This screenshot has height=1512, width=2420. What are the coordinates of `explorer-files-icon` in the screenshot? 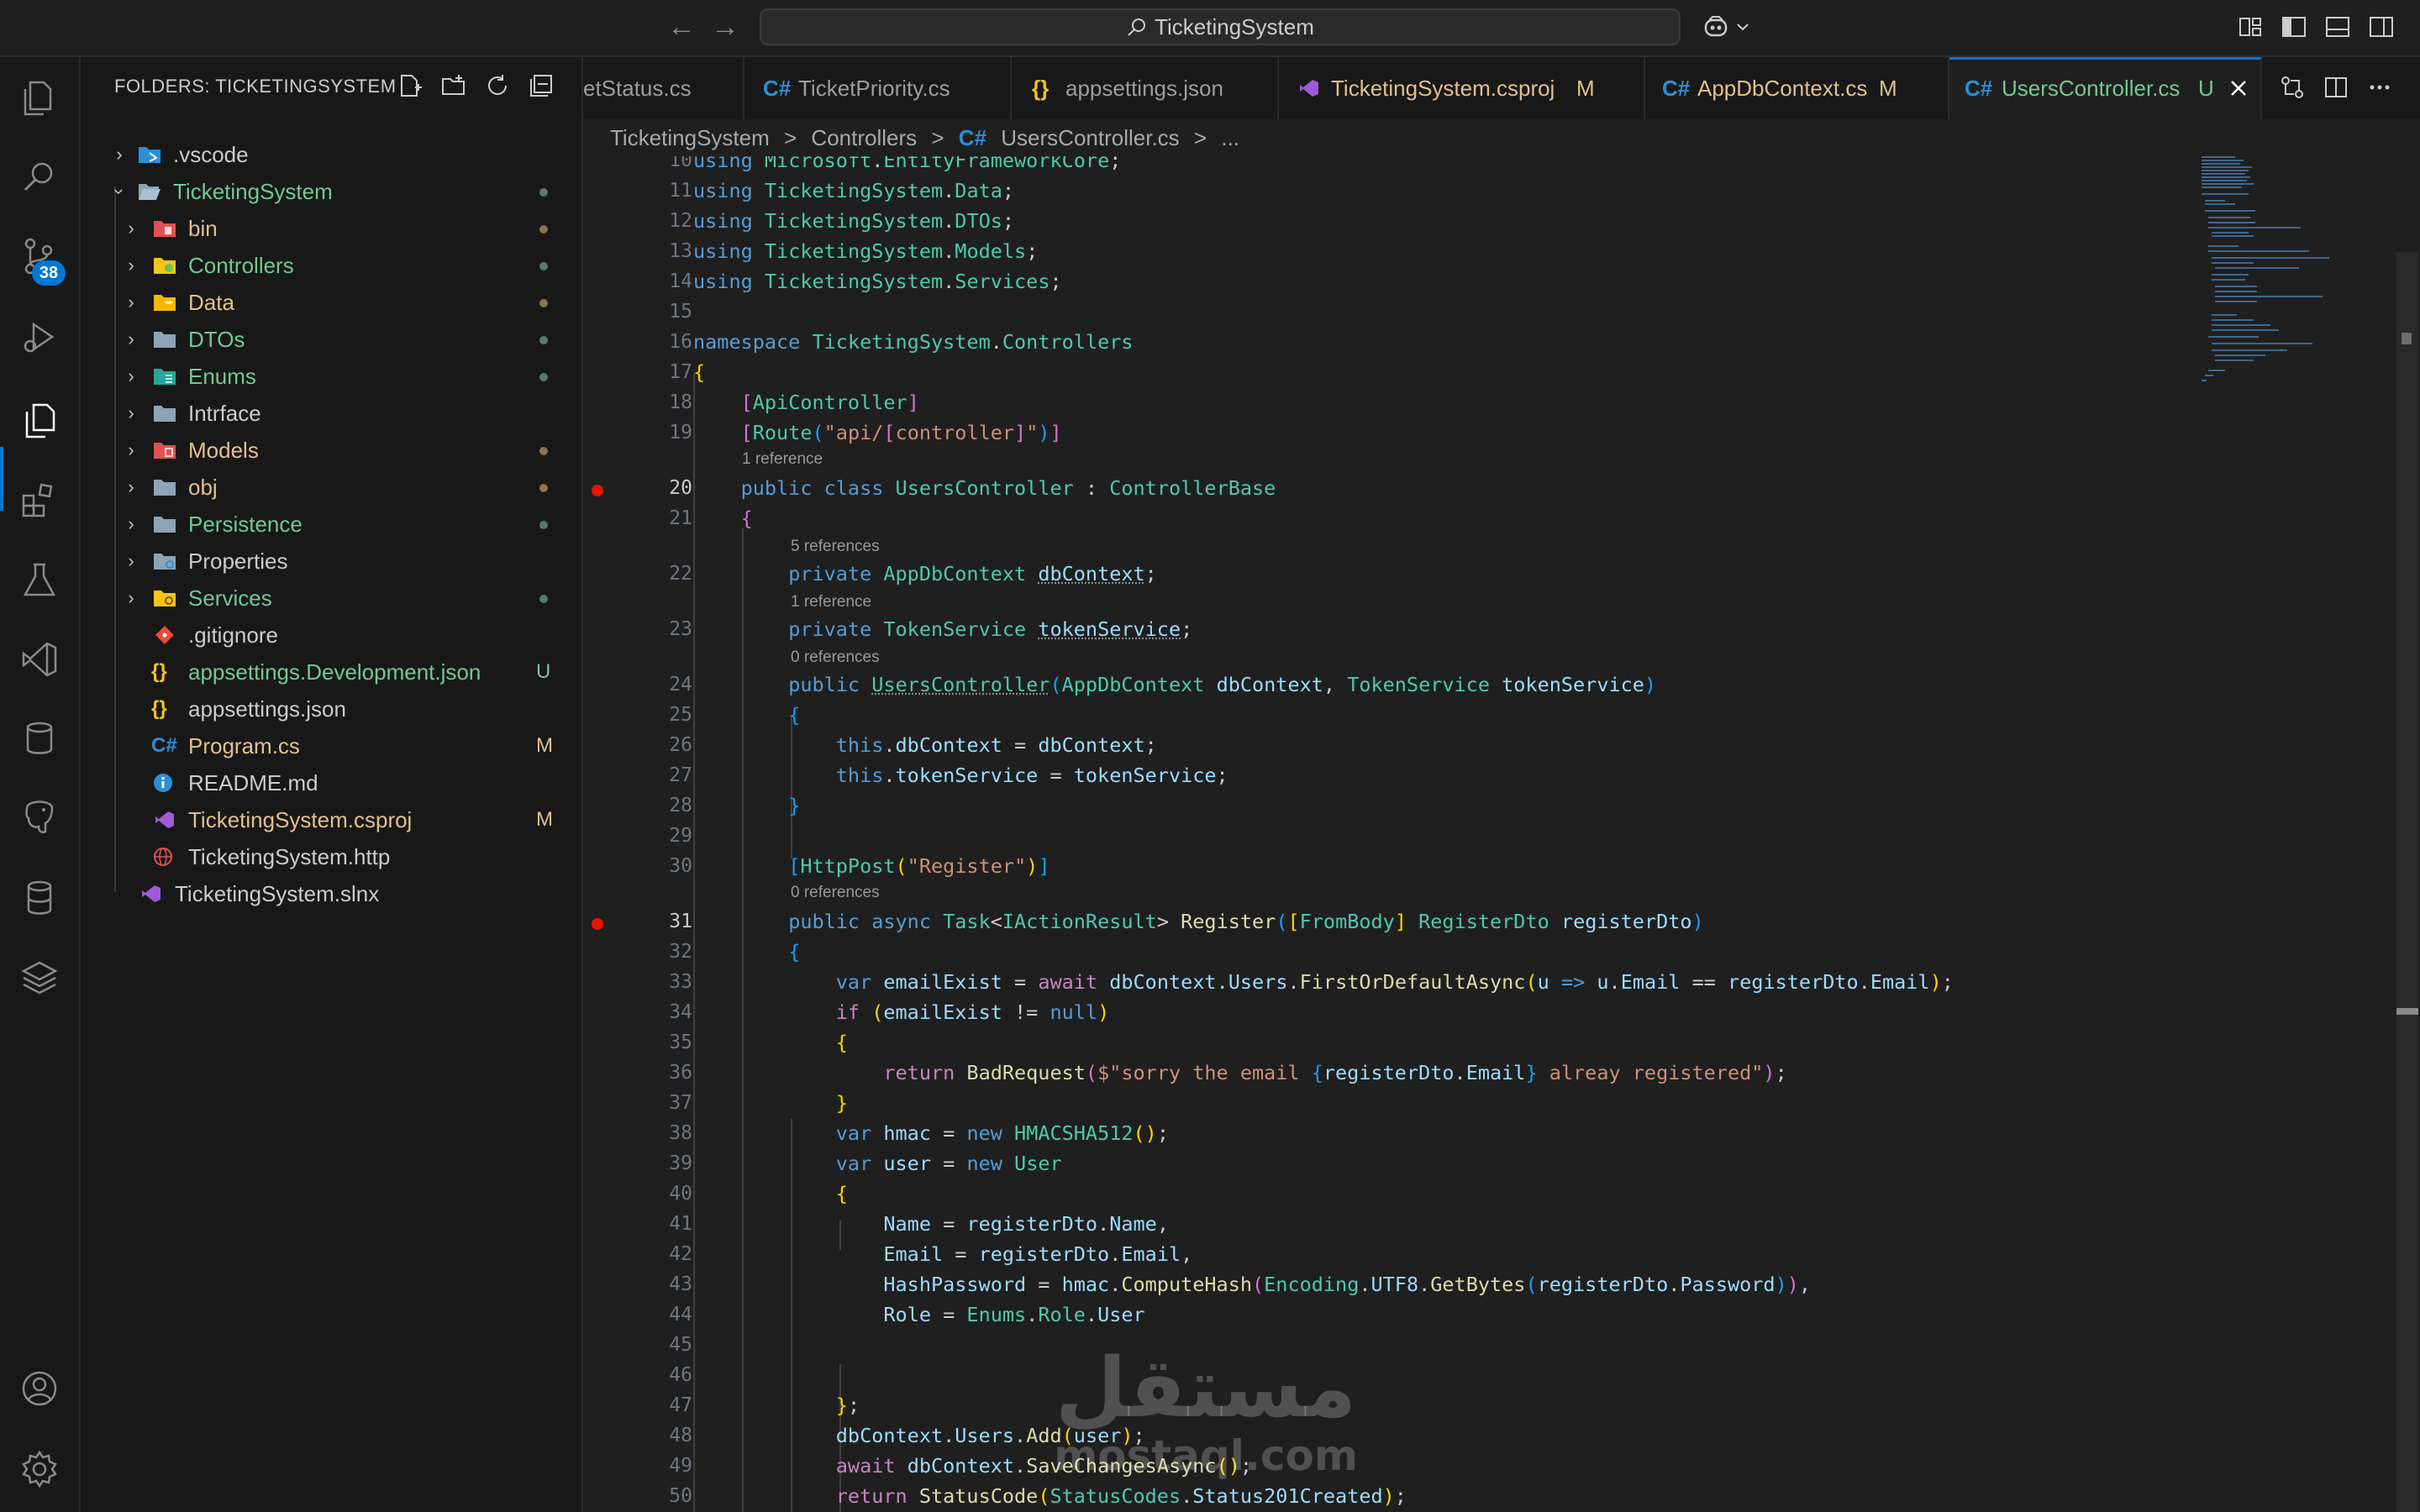 It's located at (39, 421).